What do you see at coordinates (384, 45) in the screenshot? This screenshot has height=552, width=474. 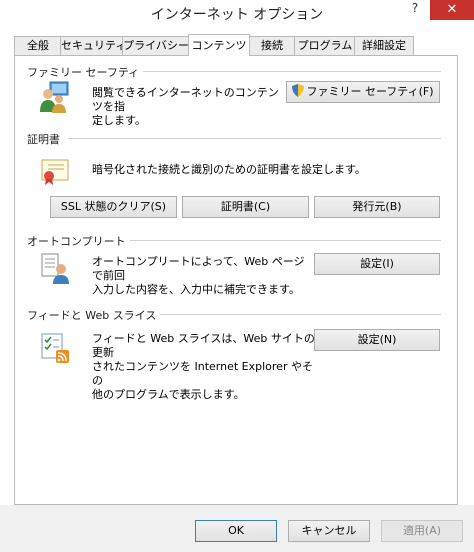 I see `tab-advanced: 詳細設定` at bounding box center [384, 45].